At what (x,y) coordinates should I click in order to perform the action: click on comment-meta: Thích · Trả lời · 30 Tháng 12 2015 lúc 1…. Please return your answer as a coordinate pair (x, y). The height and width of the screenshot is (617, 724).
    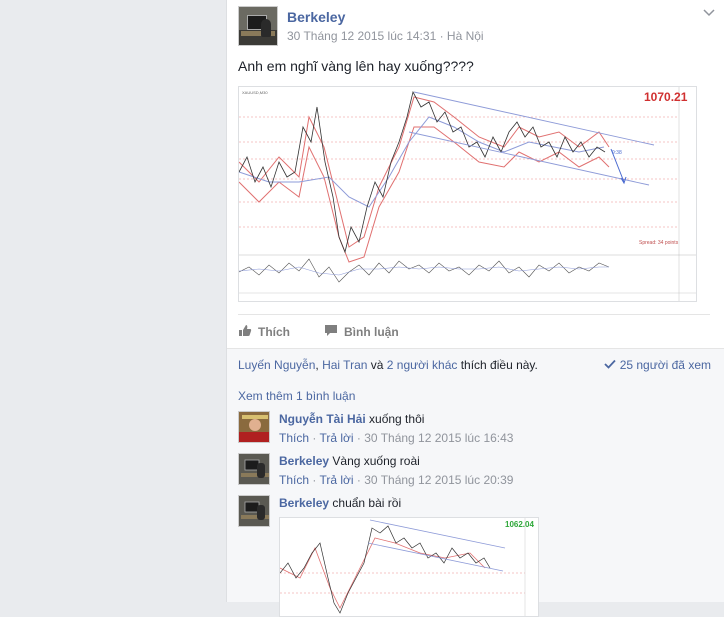
    Looking at the image, I should click on (396, 438).